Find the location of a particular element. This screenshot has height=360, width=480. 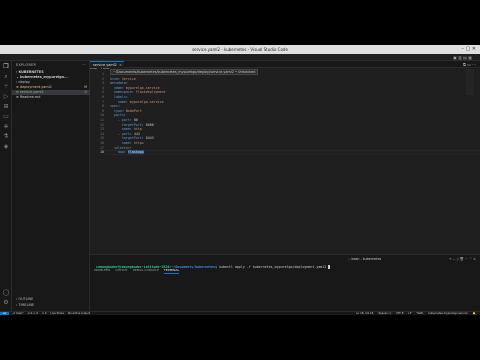

line-number: 10 is located at coordinates (102, 115).